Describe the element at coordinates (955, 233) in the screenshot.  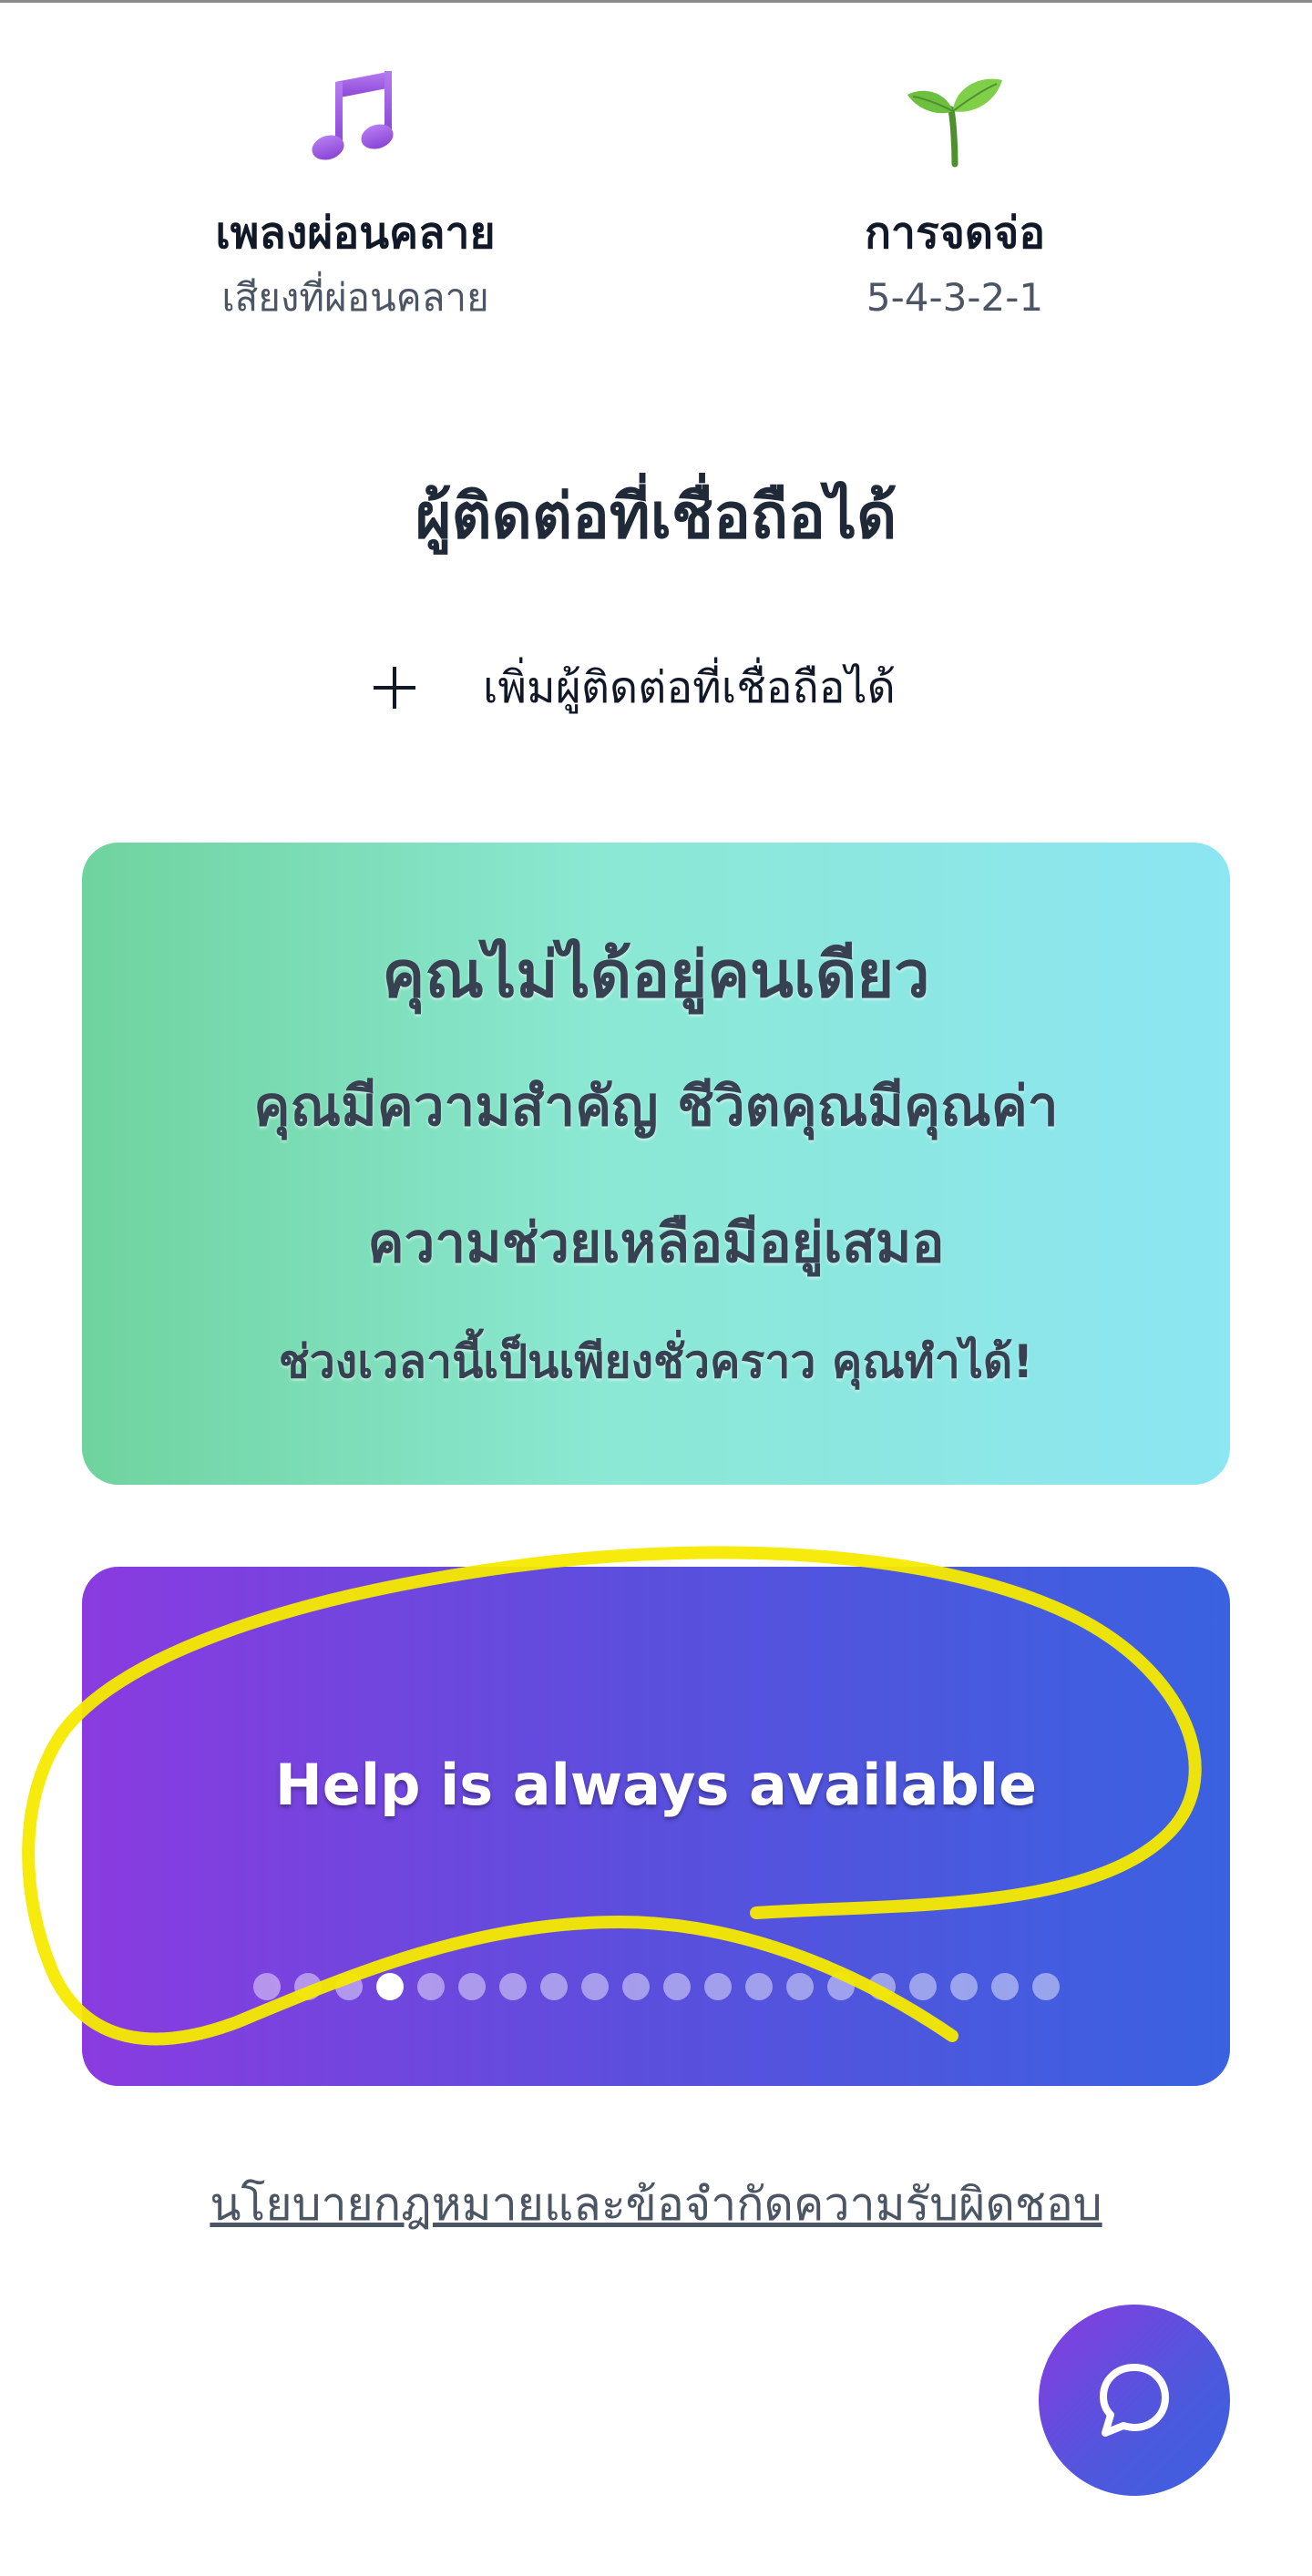
I see `grounding-tool-title: การจดจ่อ` at that location.